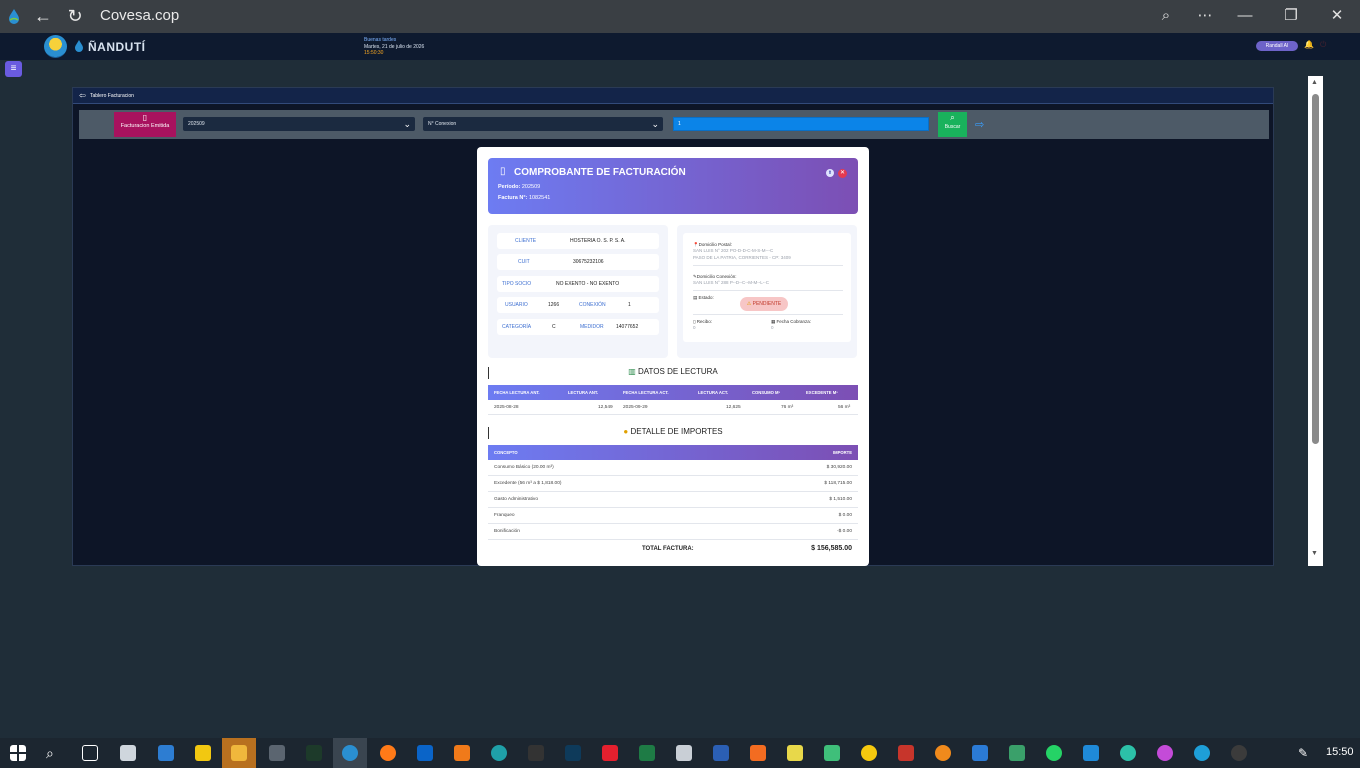 This screenshot has height=768, width=1360. I want to click on task-view-icon, so click(90, 753).